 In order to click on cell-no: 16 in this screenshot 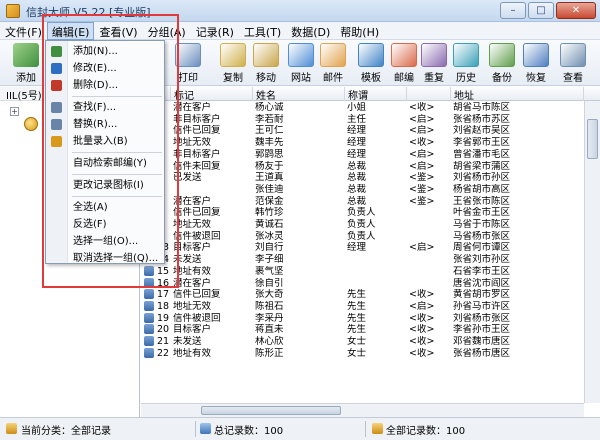, I will do `click(163, 283)`.